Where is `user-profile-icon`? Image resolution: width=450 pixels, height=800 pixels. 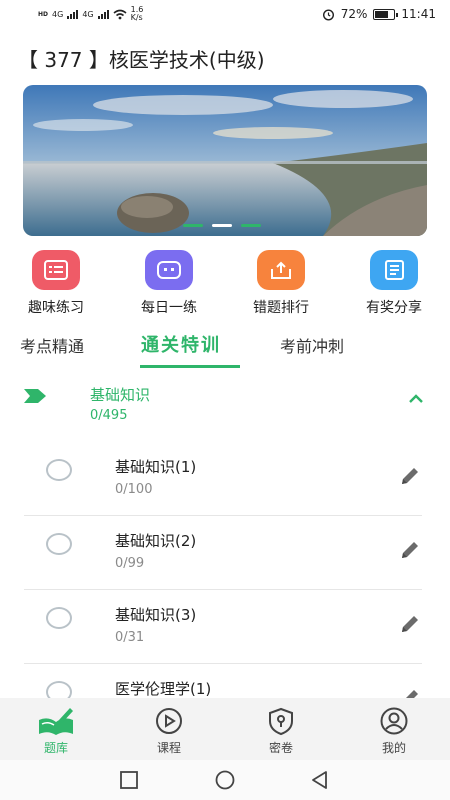
user-profile-icon is located at coordinates (394, 721).